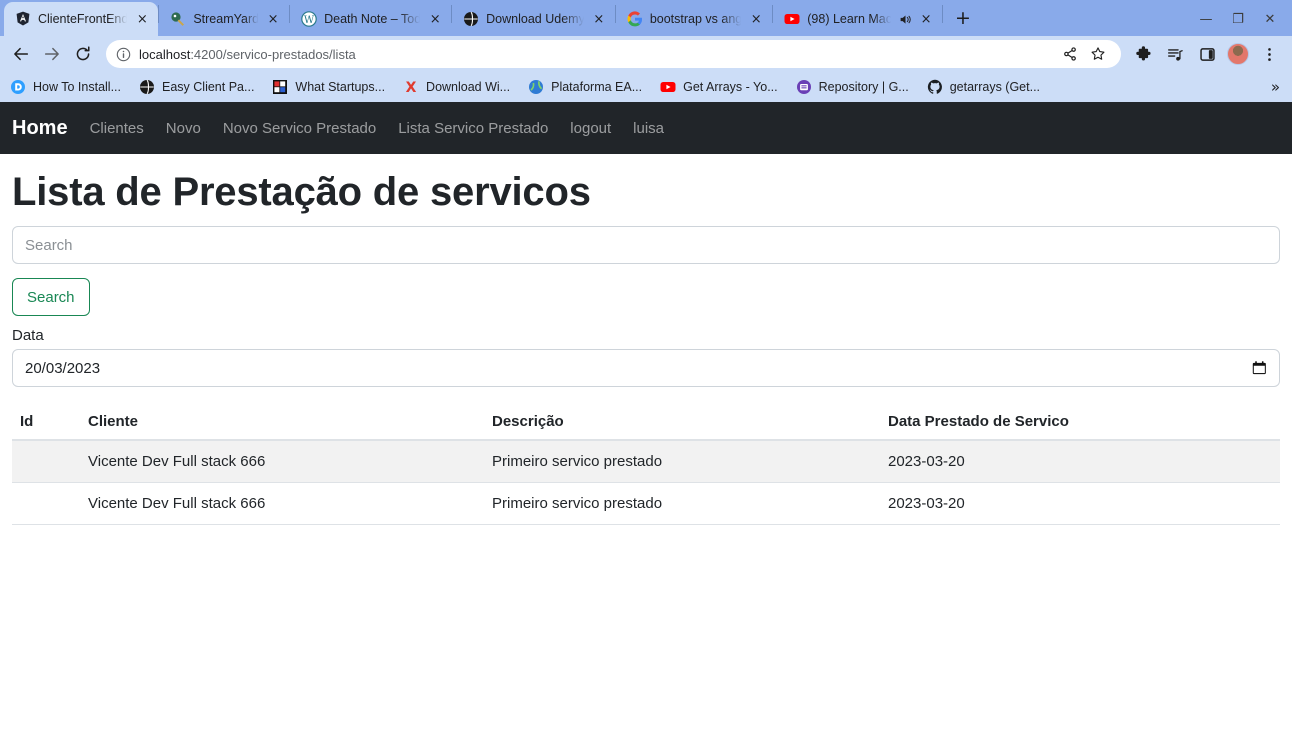 The width and height of the screenshot is (1292, 741). What do you see at coordinates (165, 54) in the screenshot?
I see `url-host: localhost` at bounding box center [165, 54].